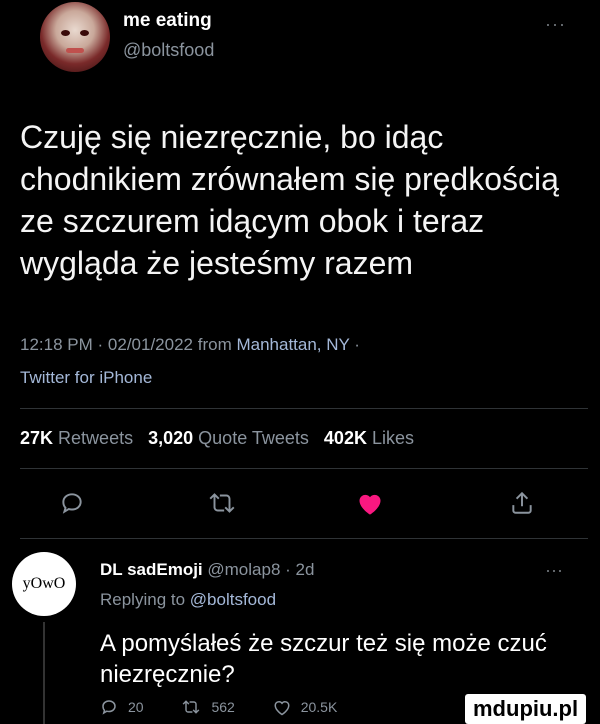 The image size is (600, 724). Describe the element at coordinates (233, 599) in the screenshot. I see `replying-to-handle: @boltsfood` at that location.